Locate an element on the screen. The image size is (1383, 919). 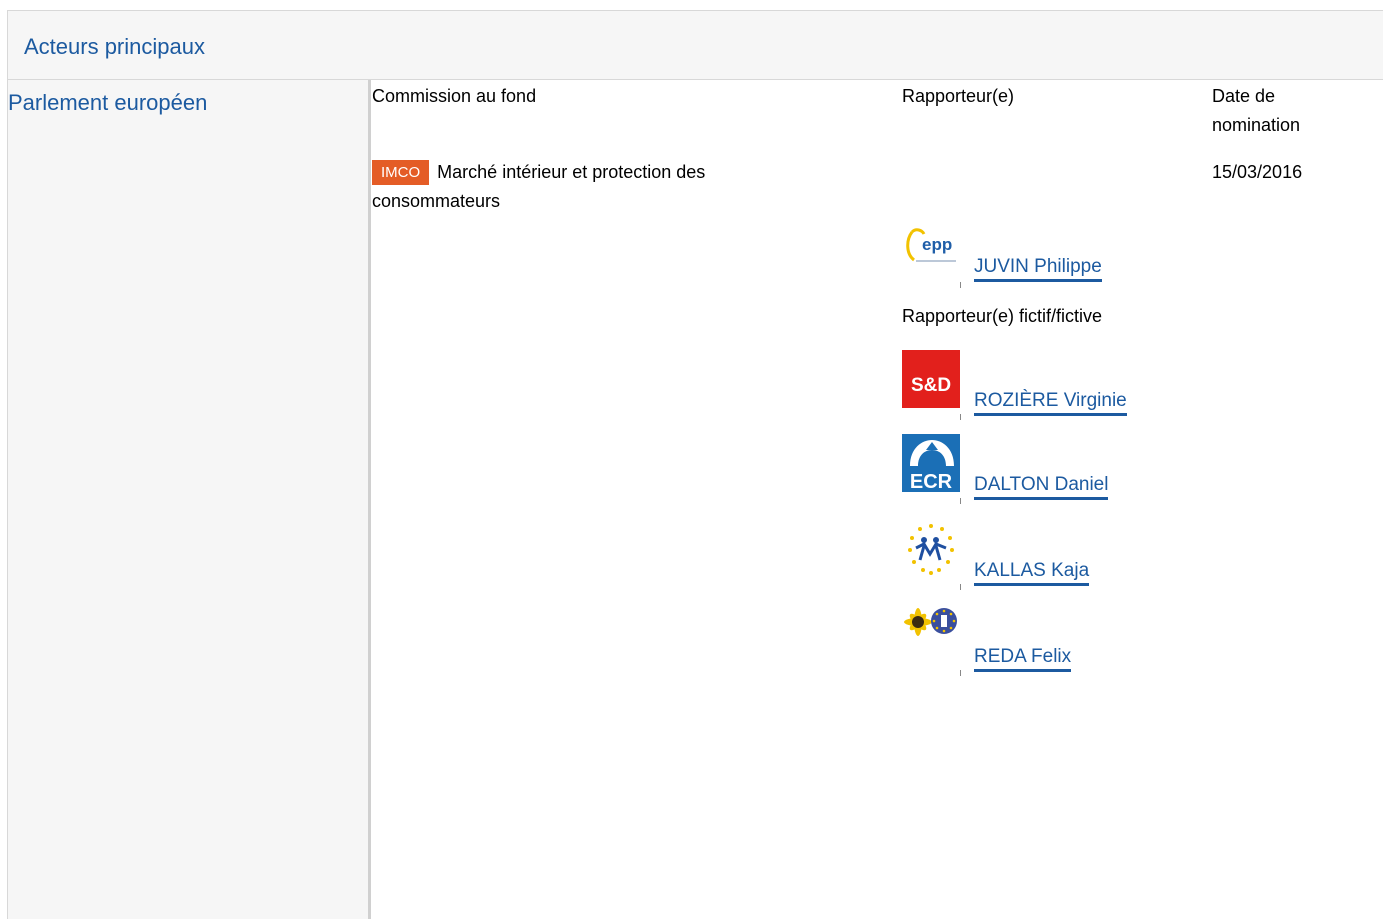
shadow-rapporteur-label: Rapporteur(e) fictif/fictive is located at coordinates (1002, 316).